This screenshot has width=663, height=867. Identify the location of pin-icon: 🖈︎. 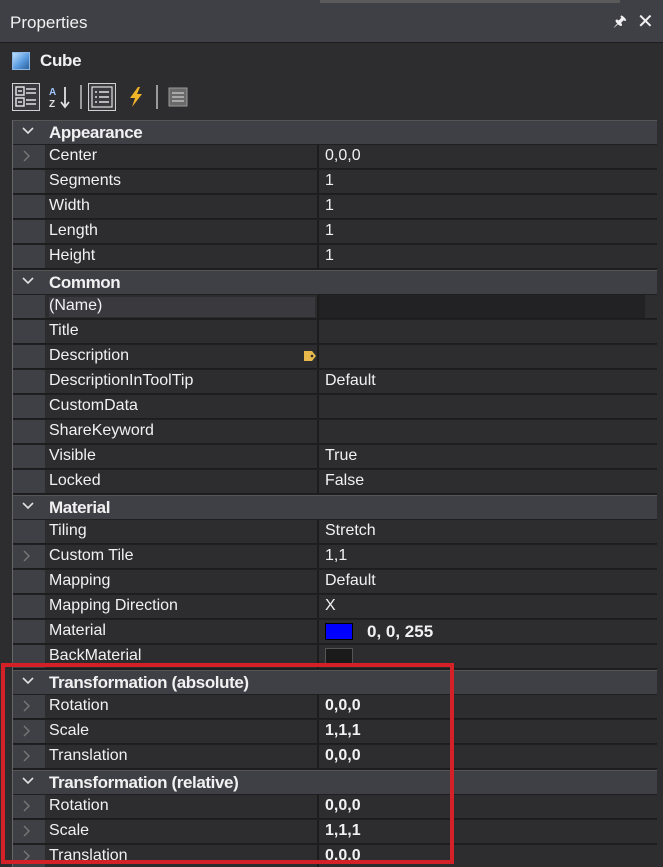
(620, 23).